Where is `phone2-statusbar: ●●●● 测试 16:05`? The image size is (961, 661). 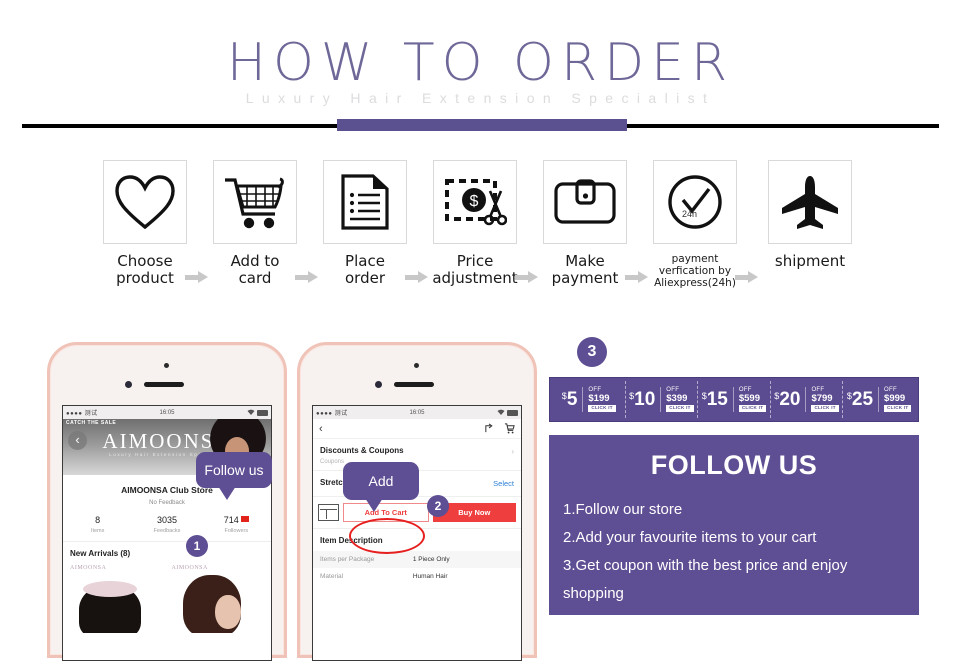 phone2-statusbar: ●●●● 测试 16:05 is located at coordinates (417, 412).